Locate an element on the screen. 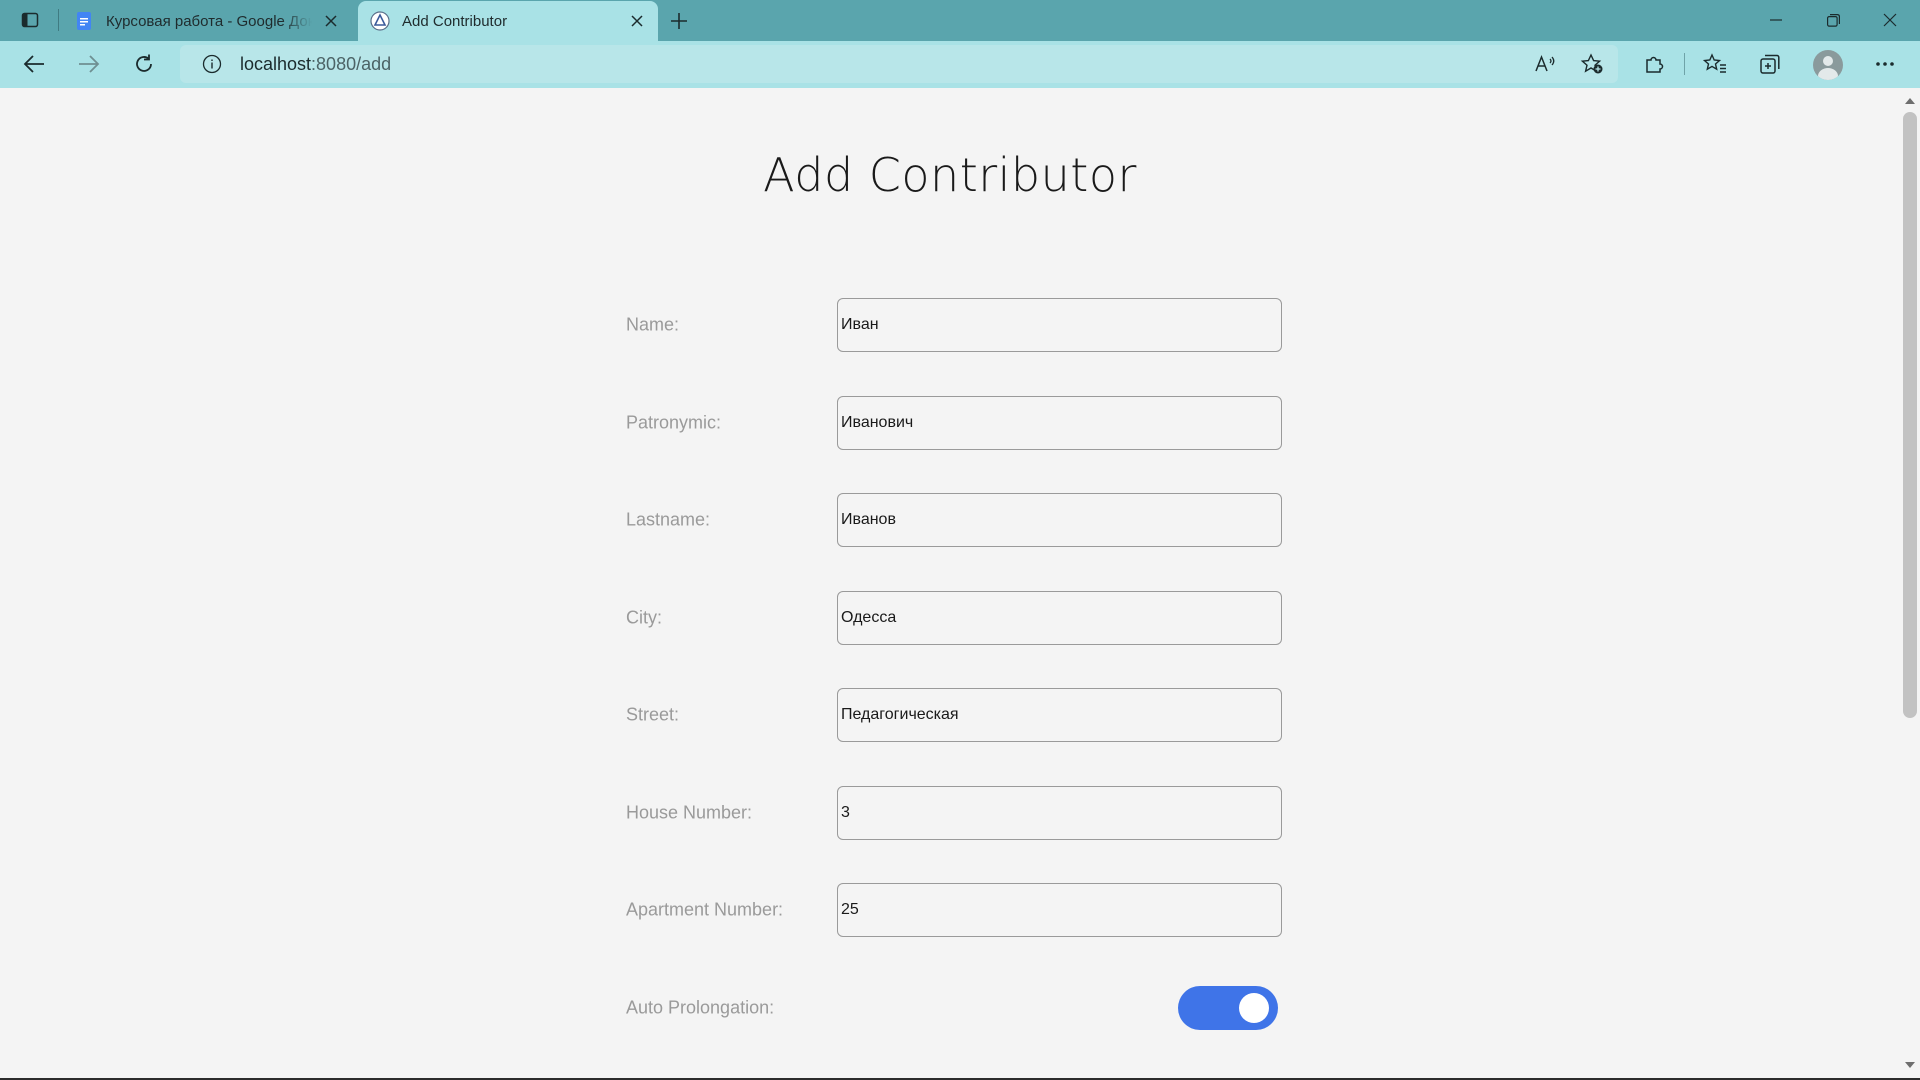 The width and height of the screenshot is (1920, 1080). apartment-number-label: Apartment Number: is located at coordinates (705, 909).